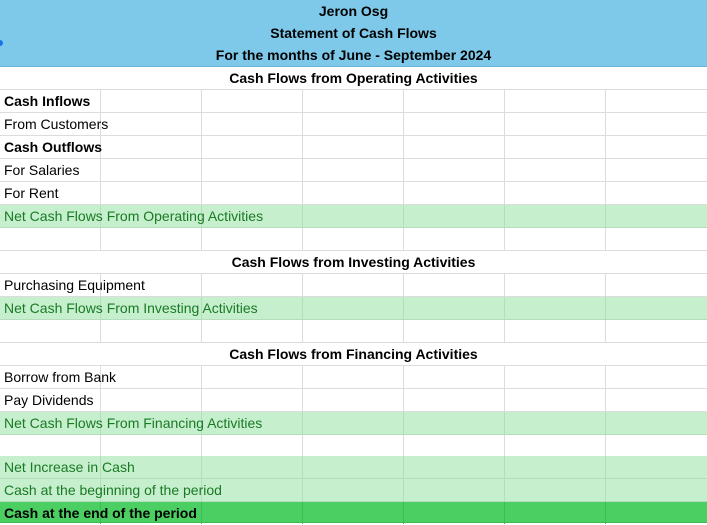  What do you see at coordinates (353, 55) in the screenshot?
I see `row-period: For the months of June - September 2024` at bounding box center [353, 55].